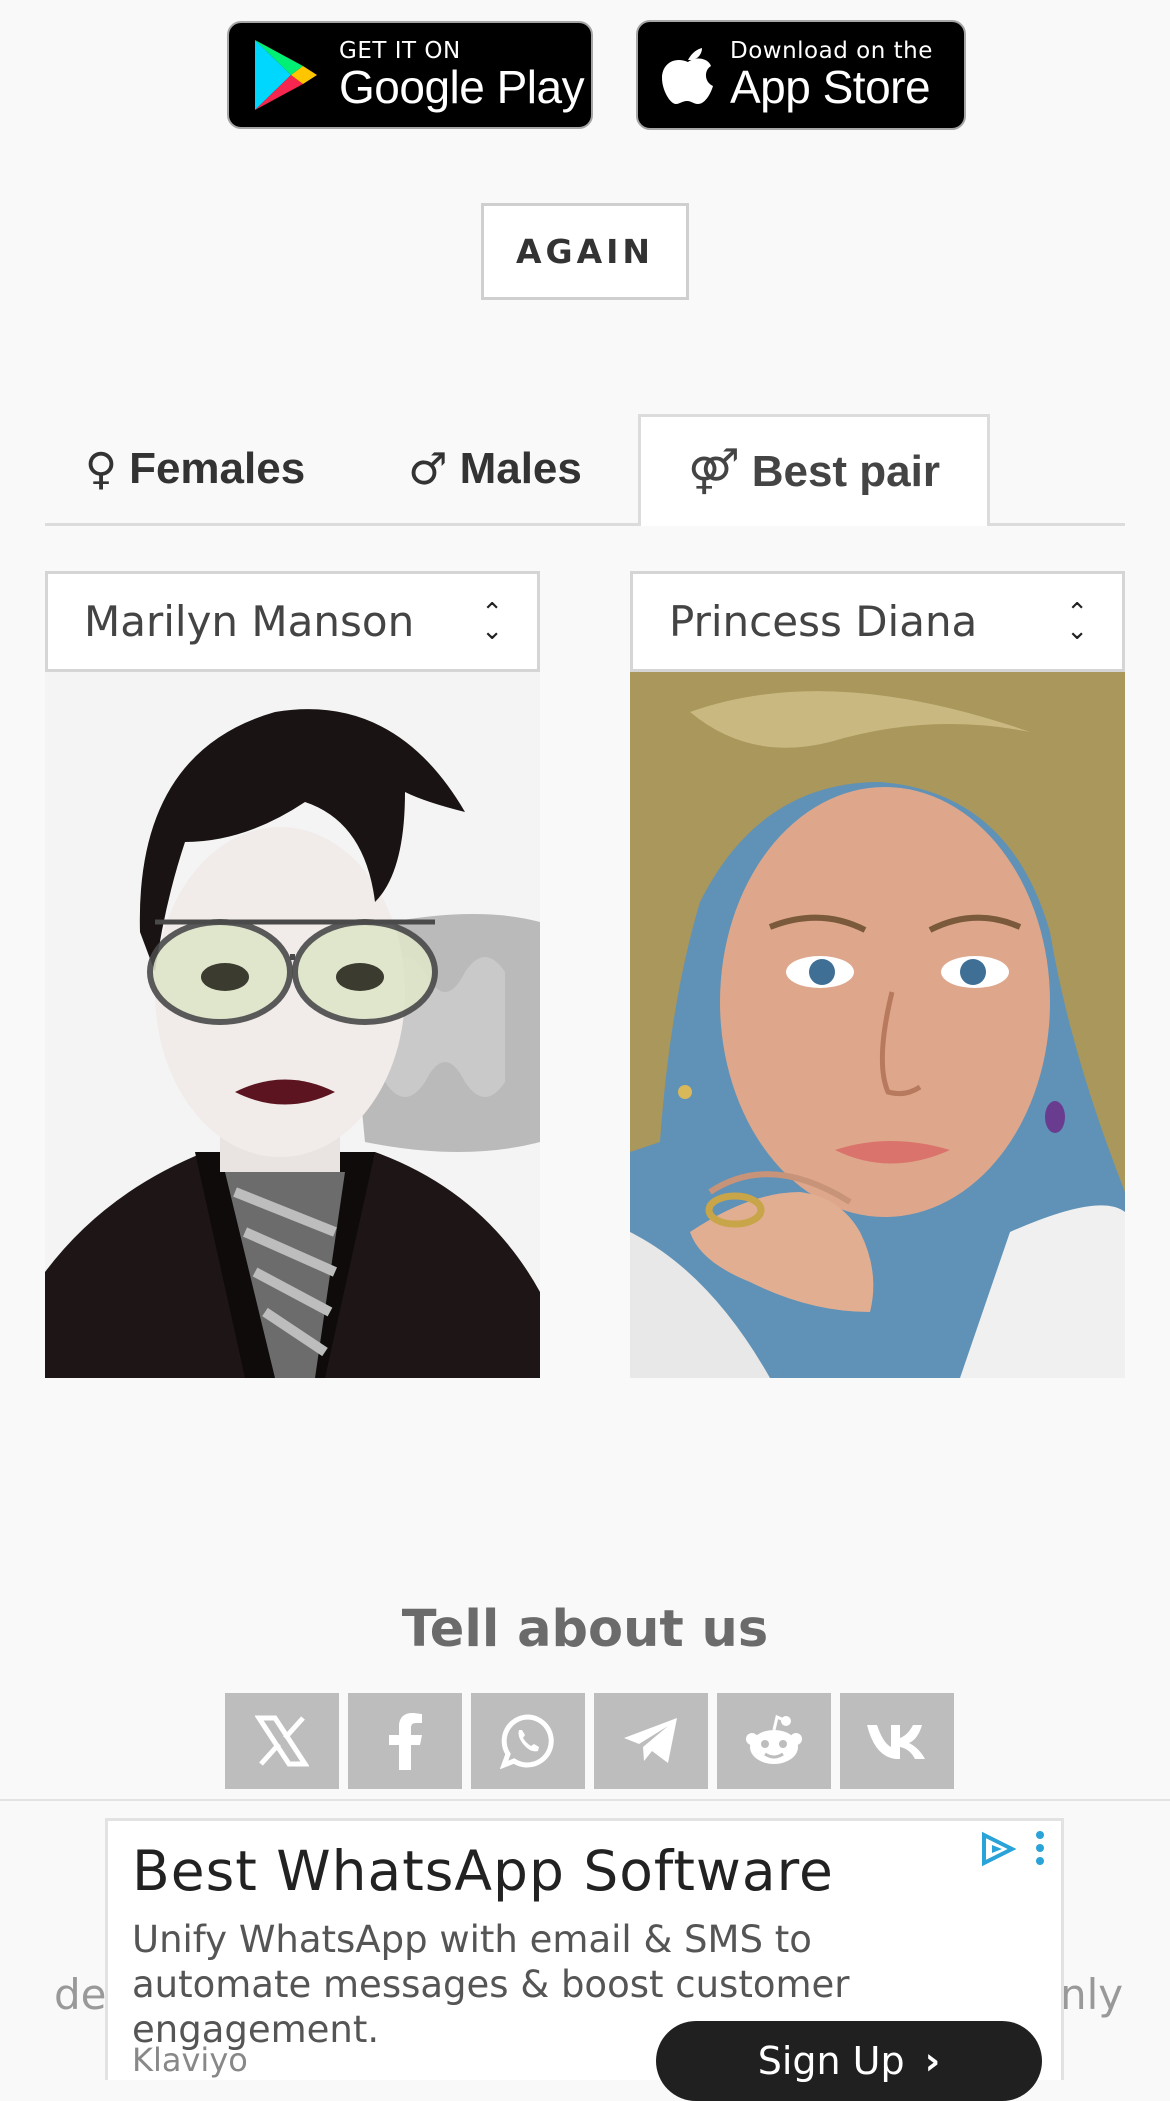 This screenshot has height=2101, width=1170. I want to click on whatsapp-icon, so click(527, 1741).